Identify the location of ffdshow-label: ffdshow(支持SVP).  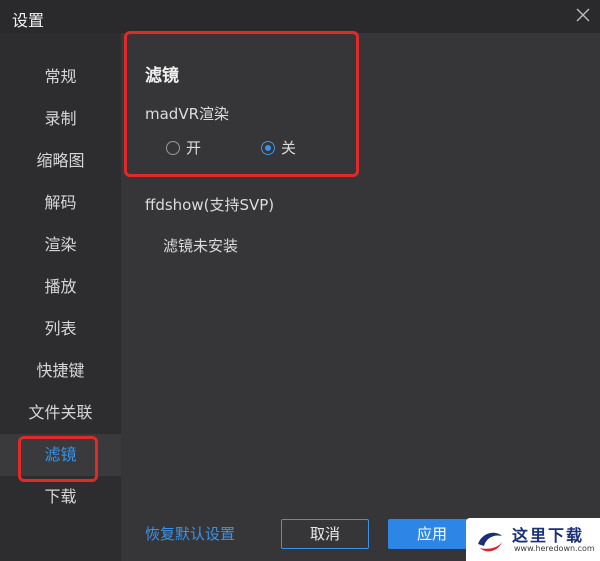
(210, 205).